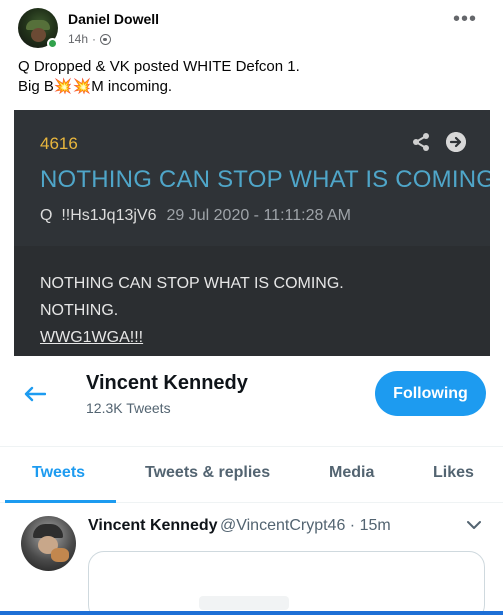  Describe the element at coordinates (453, 473) in the screenshot. I see `tab-likes: Likes` at that location.